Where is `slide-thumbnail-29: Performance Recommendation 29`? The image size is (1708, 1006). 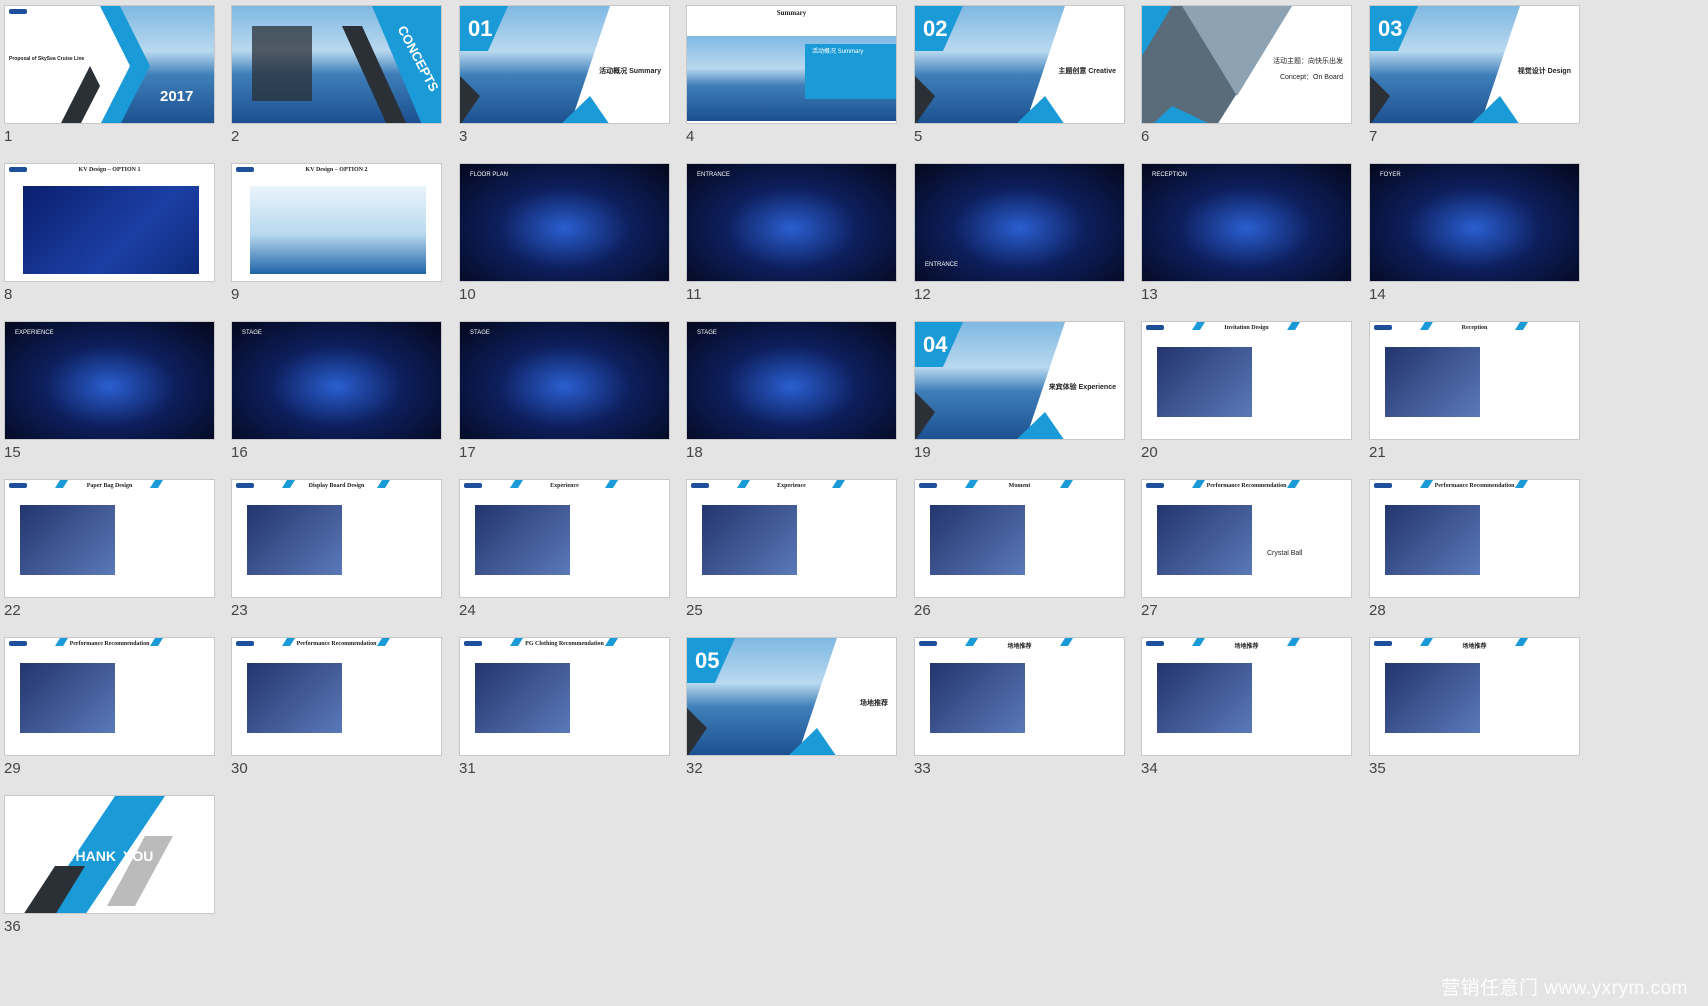
slide-thumbnail-29: Performance Recommendation 29 is located at coordinates (107, 712).